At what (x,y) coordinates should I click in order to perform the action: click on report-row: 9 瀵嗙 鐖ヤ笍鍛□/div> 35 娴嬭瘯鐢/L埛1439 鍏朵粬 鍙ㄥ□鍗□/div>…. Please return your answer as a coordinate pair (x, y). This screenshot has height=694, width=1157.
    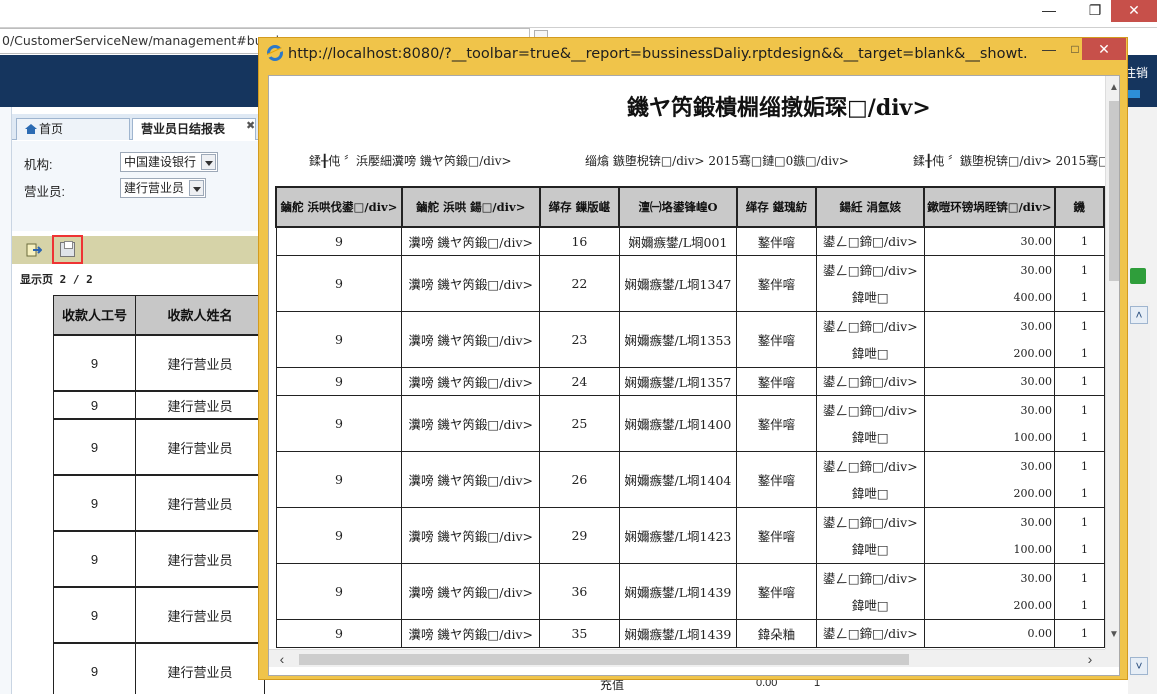
    Looking at the image, I should click on (690, 633).